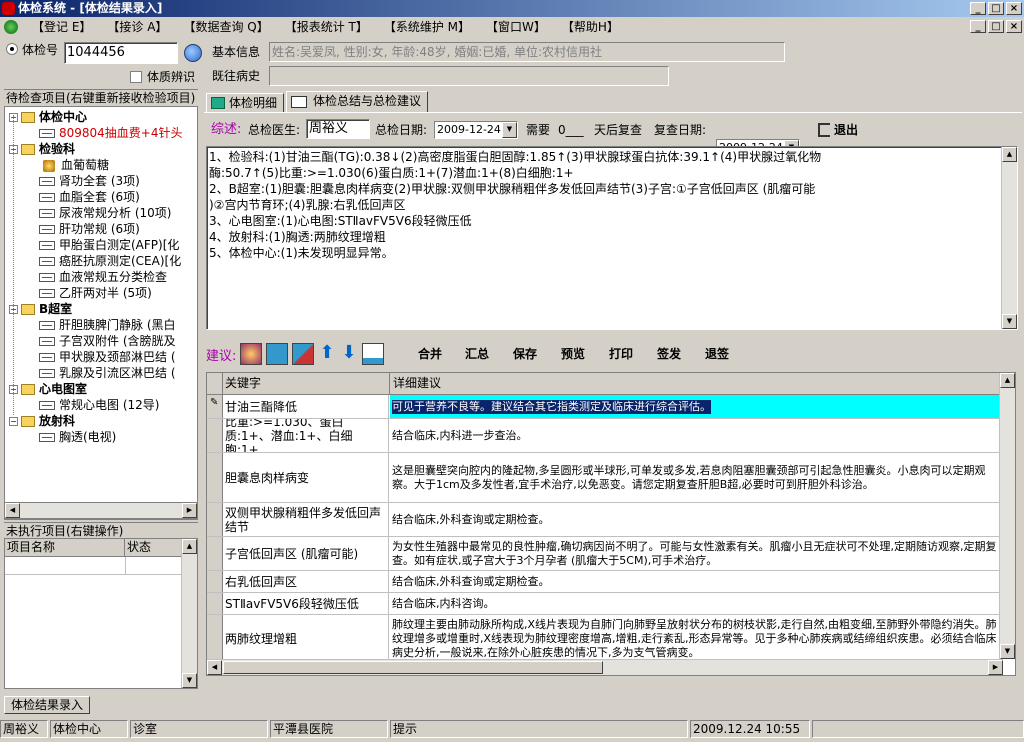 This screenshot has width=1024, height=742. I want to click on advice-row: 右乳低回声区 结合临床,外科查询或定期检查。, so click(605, 582).